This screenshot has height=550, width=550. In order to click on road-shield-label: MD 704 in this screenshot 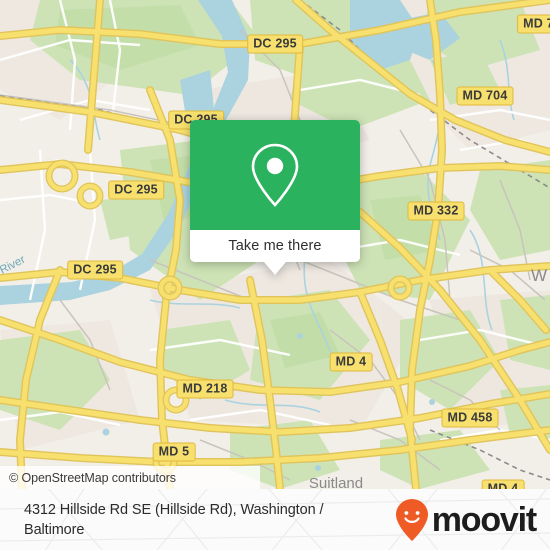, I will do `click(485, 95)`.